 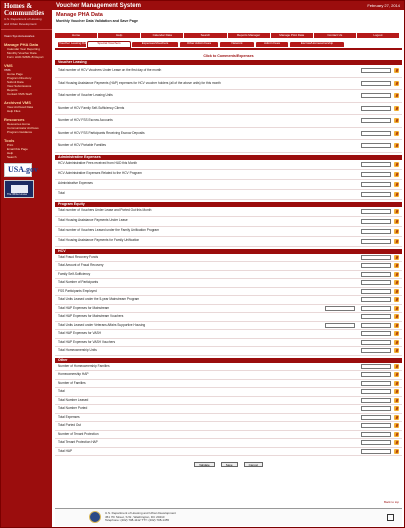 What do you see at coordinates (335, 35) in the screenshot?
I see `nav-tab: Contact Us` at bounding box center [335, 35].